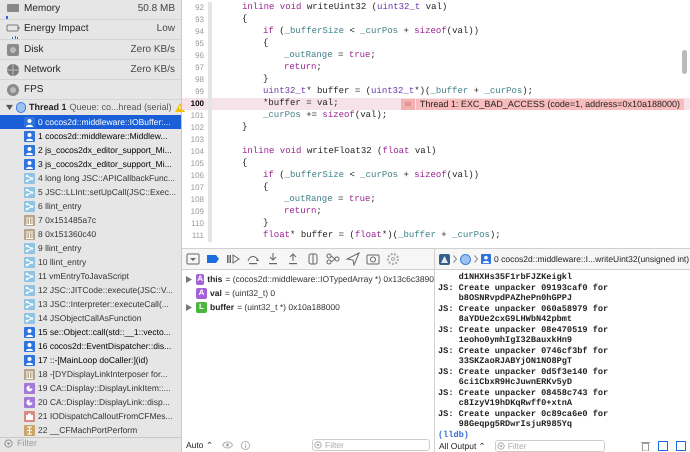  I want to click on app-icon, so click(444, 259).